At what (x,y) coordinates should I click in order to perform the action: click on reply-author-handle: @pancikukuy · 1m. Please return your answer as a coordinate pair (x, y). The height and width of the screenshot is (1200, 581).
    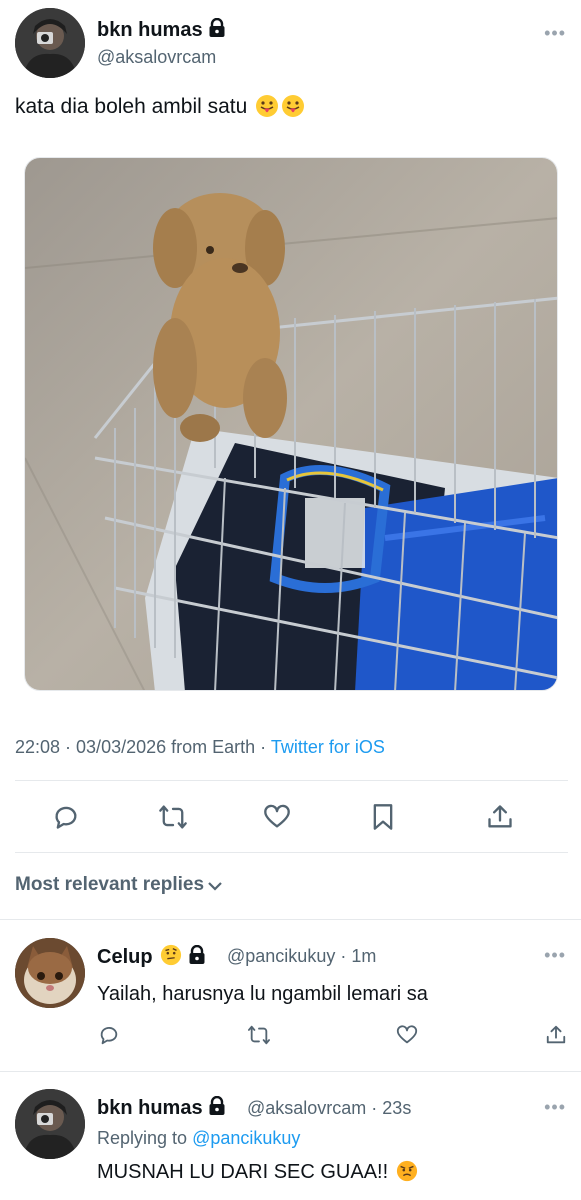
    Looking at the image, I should click on (301, 956).